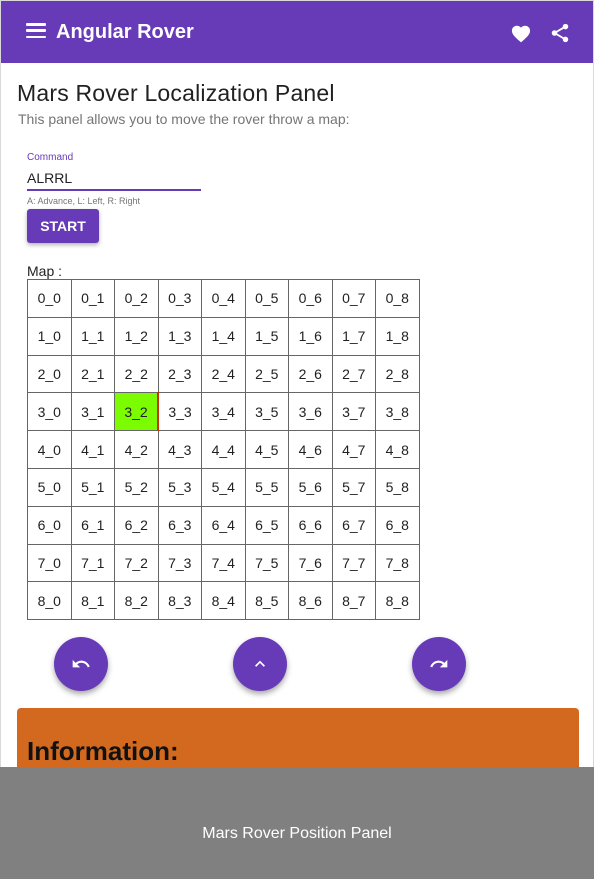 The image size is (594, 879). Describe the element at coordinates (179, 601) in the screenshot. I see `map-cell: 8_3` at that location.